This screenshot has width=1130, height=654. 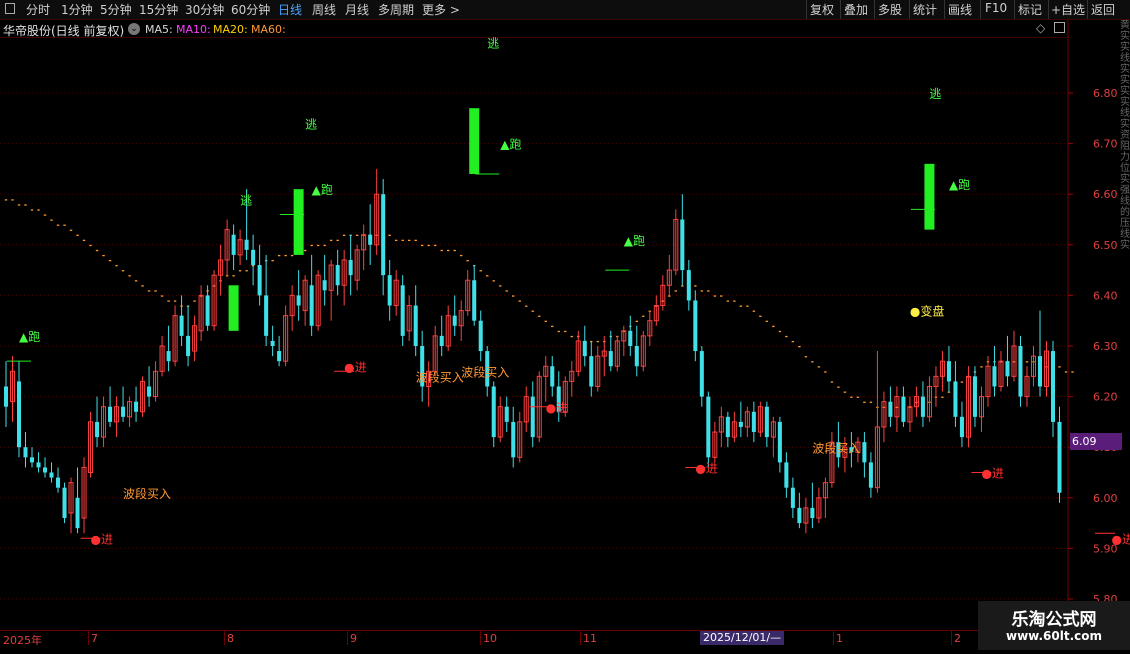 I want to click on tab-5min: 5分钟, so click(x=116, y=9).